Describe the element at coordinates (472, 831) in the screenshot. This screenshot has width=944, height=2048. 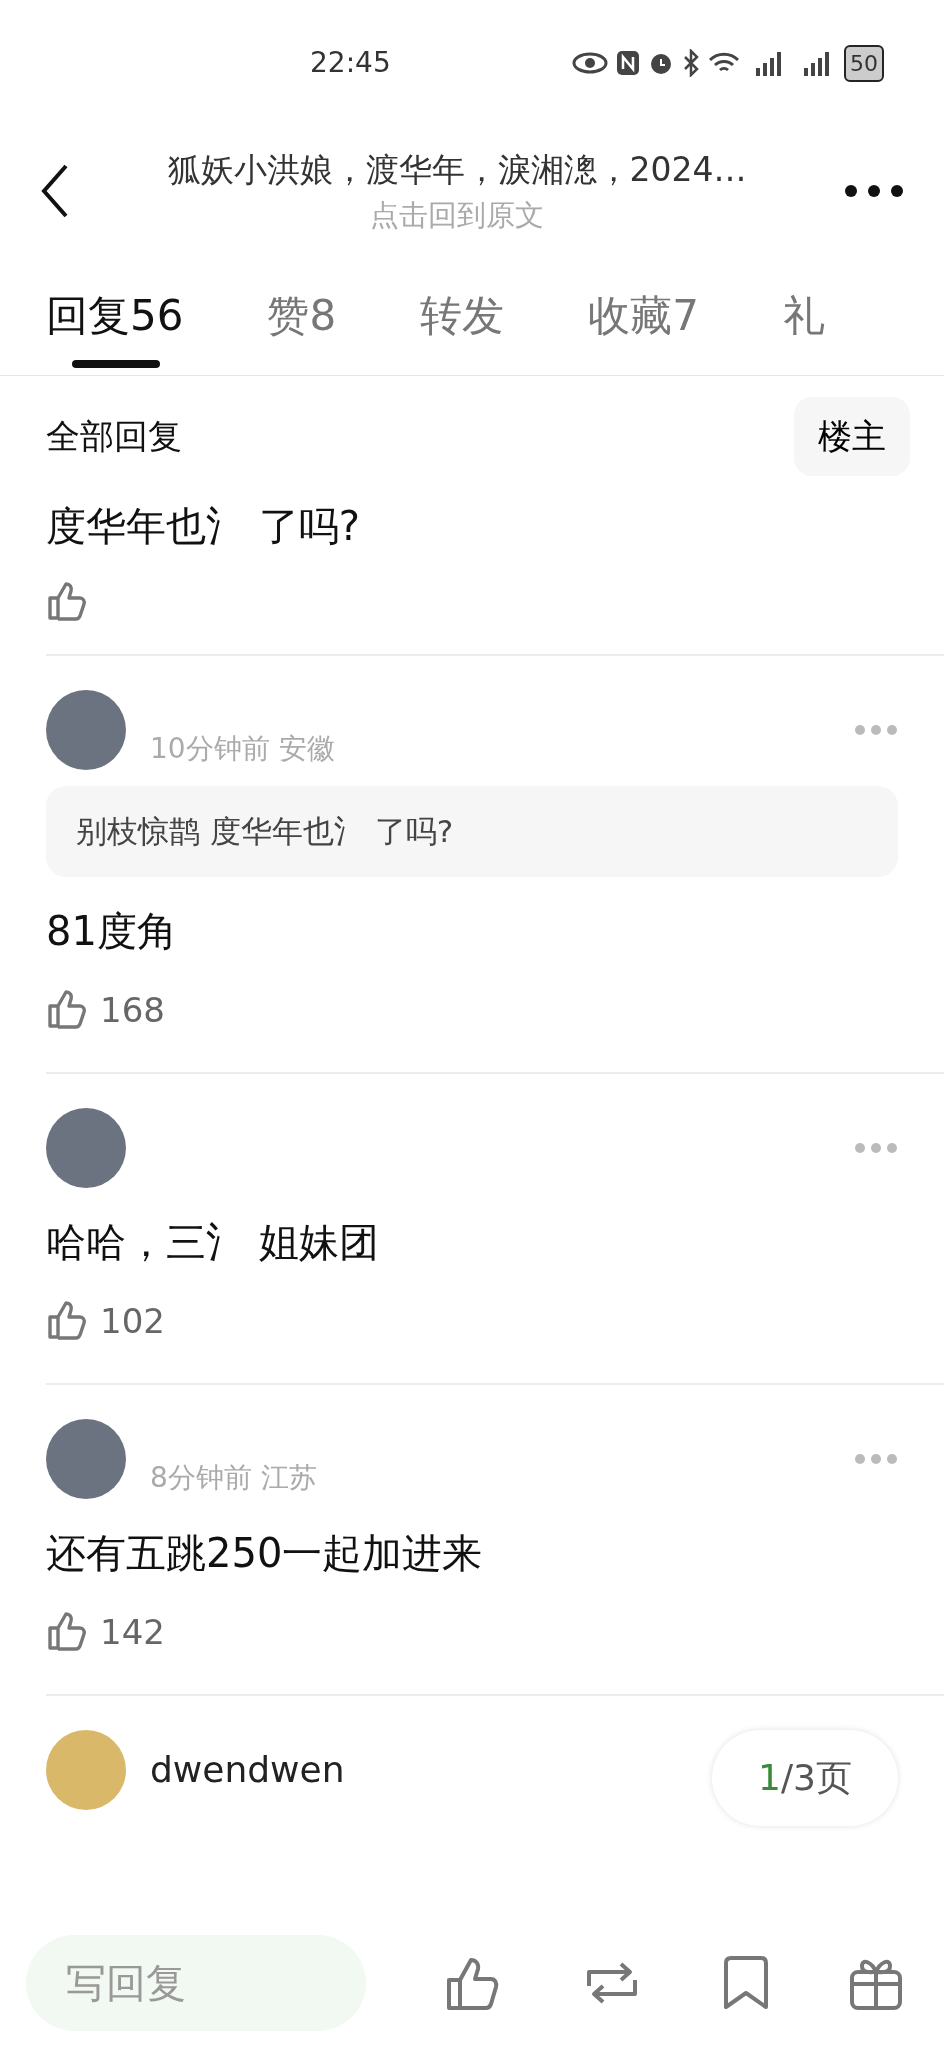
I see `quoted-reply: 别枝惊鹊 度华年也氵 了吗?` at that location.